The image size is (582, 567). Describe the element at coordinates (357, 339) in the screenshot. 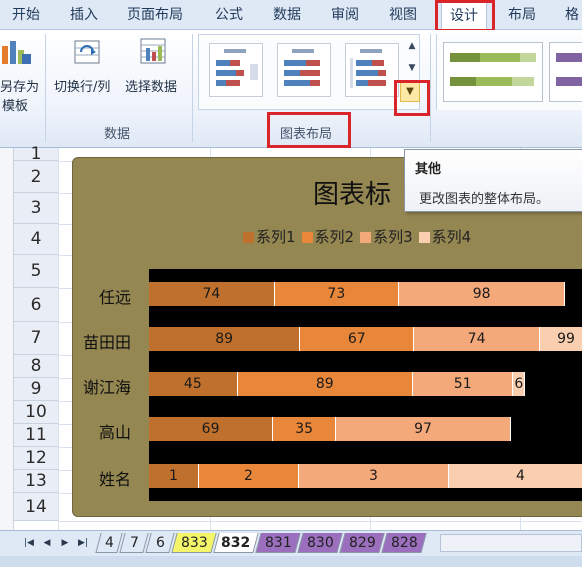

I see `bar-segment: 67` at that location.